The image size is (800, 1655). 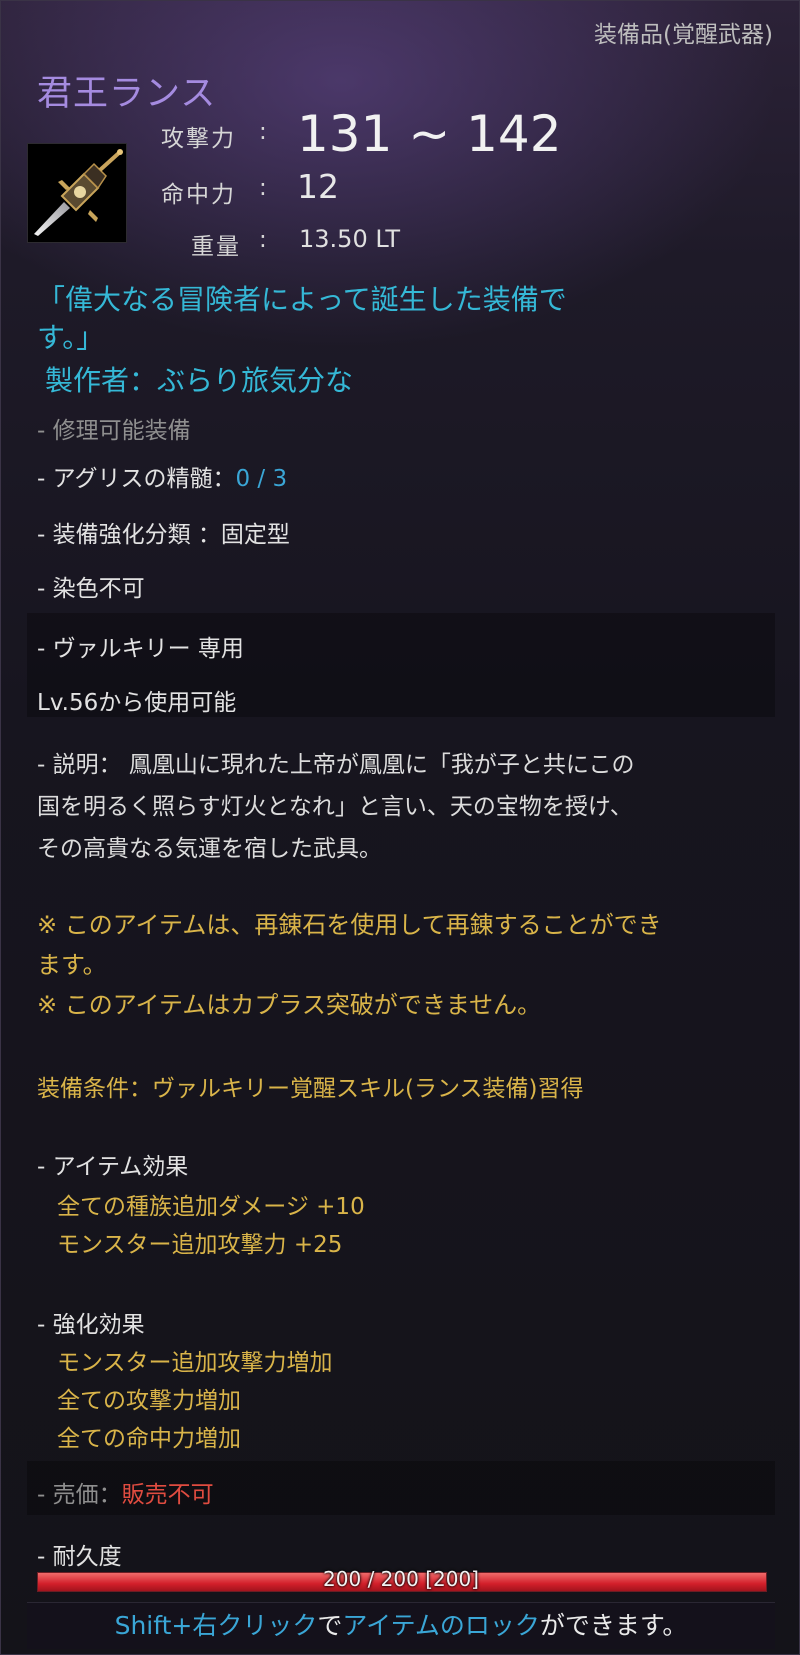 What do you see at coordinates (289, 1005) in the screenshot?
I see `caphras-notice: ※ このアイテムはカプラス突破ができません。` at bounding box center [289, 1005].